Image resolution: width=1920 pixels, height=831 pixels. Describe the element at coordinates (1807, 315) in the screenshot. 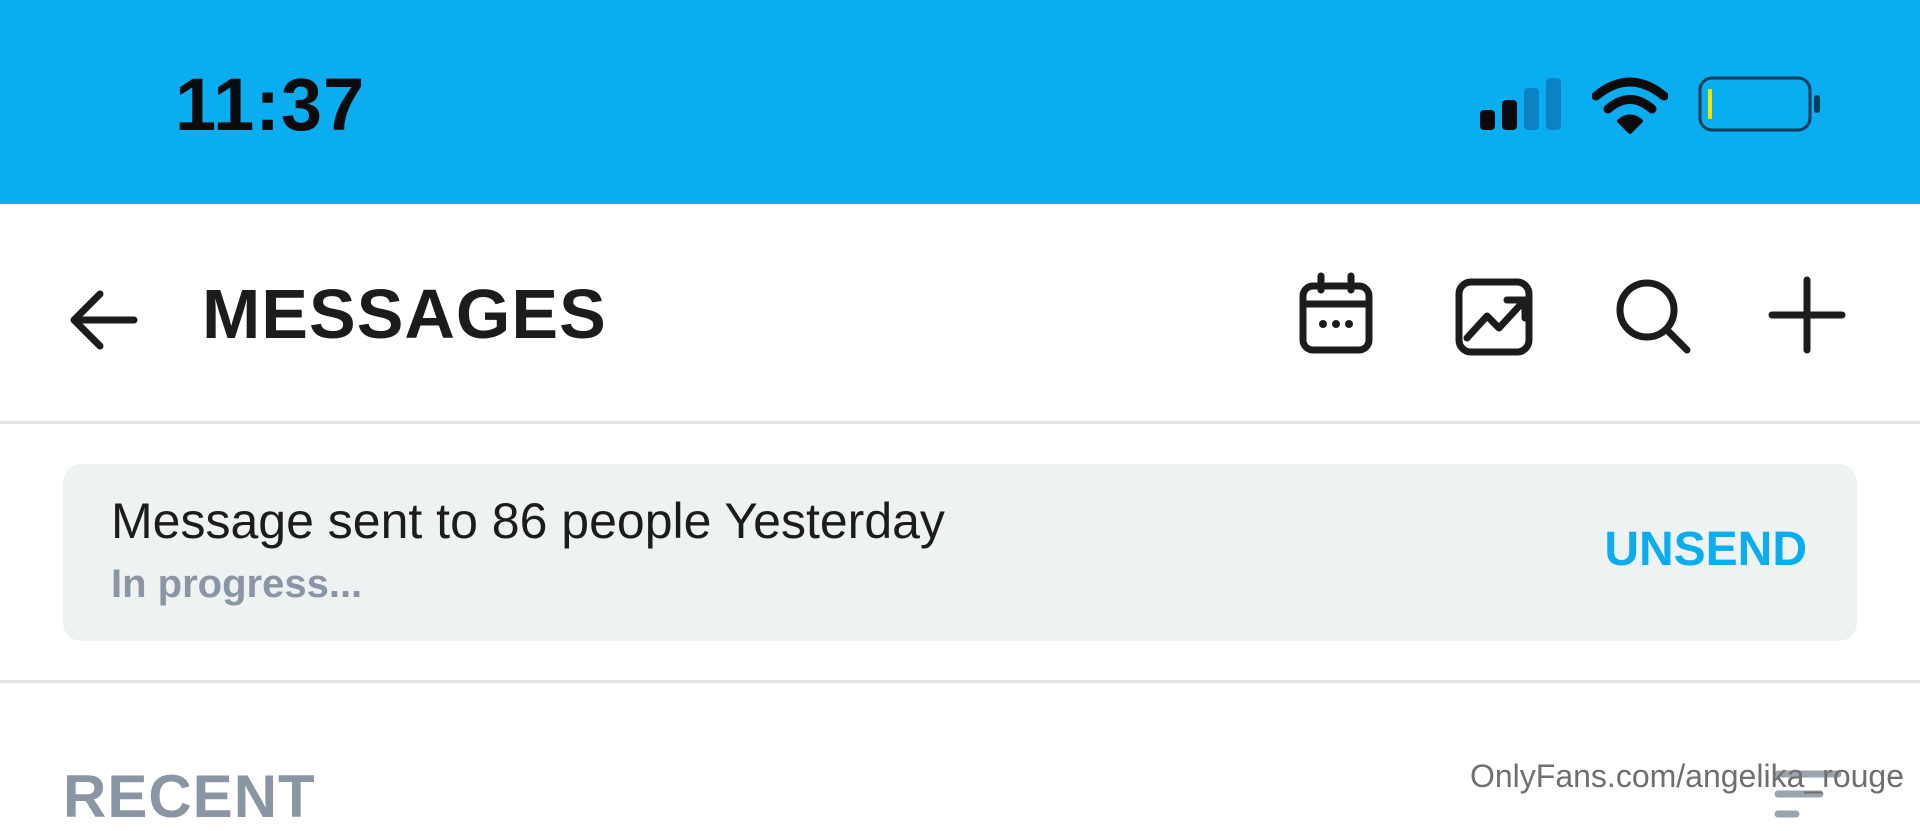

I see `plus-icon` at that location.